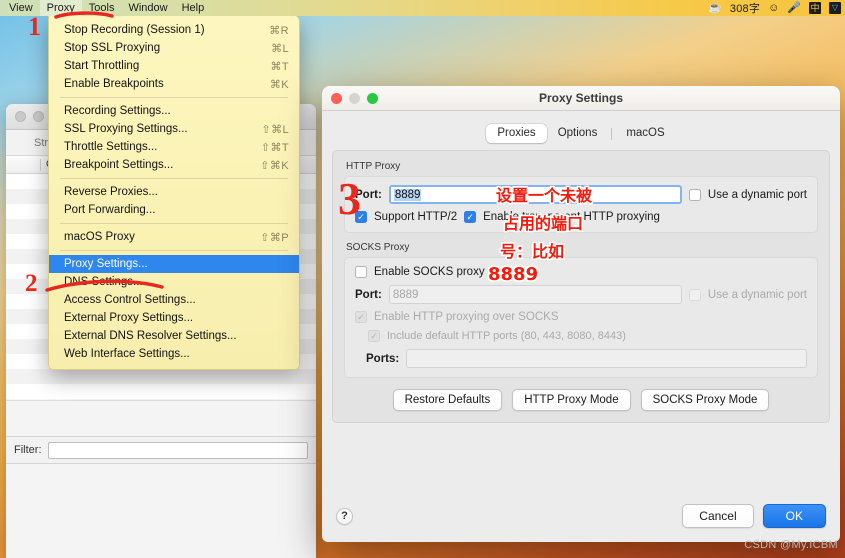 The height and width of the screenshot is (558, 845). I want to click on socks-http-over-socks-row: ✓ Enable HTTP proxying over SOCKS, so click(581, 317).